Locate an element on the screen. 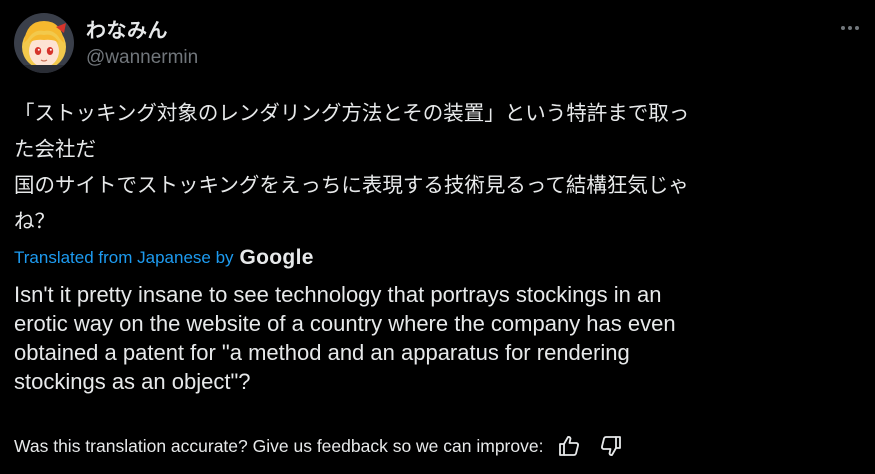 The width and height of the screenshot is (875, 474). thumbs-down-button is located at coordinates (611, 446).